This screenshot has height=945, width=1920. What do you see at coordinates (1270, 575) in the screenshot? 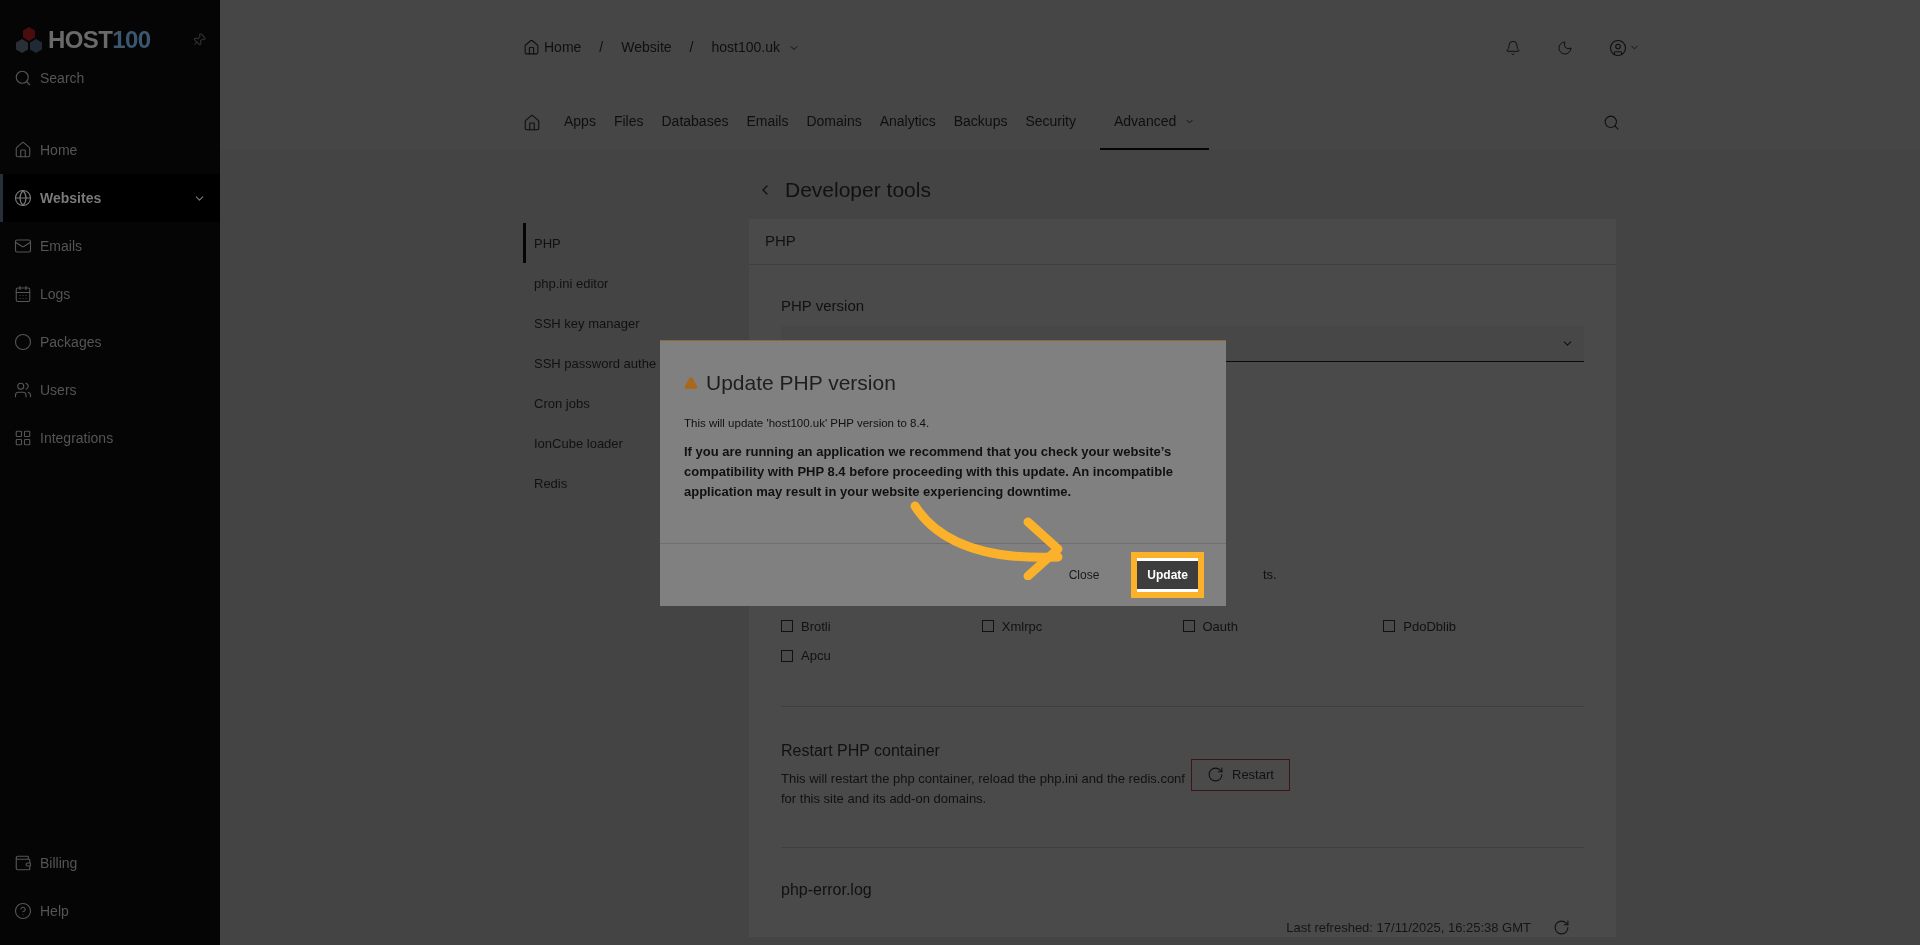
I see `note-text: ts.` at bounding box center [1270, 575].